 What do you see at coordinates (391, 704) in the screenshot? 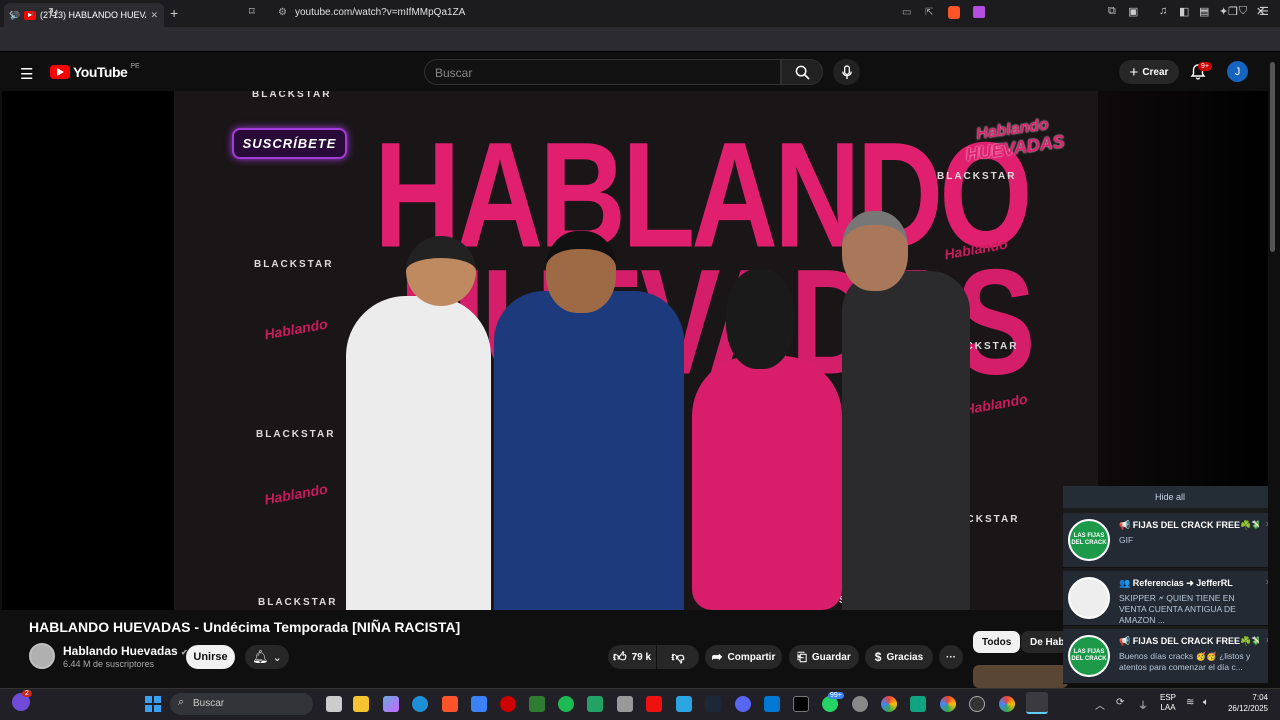
I see `copilot-icon` at bounding box center [391, 704].